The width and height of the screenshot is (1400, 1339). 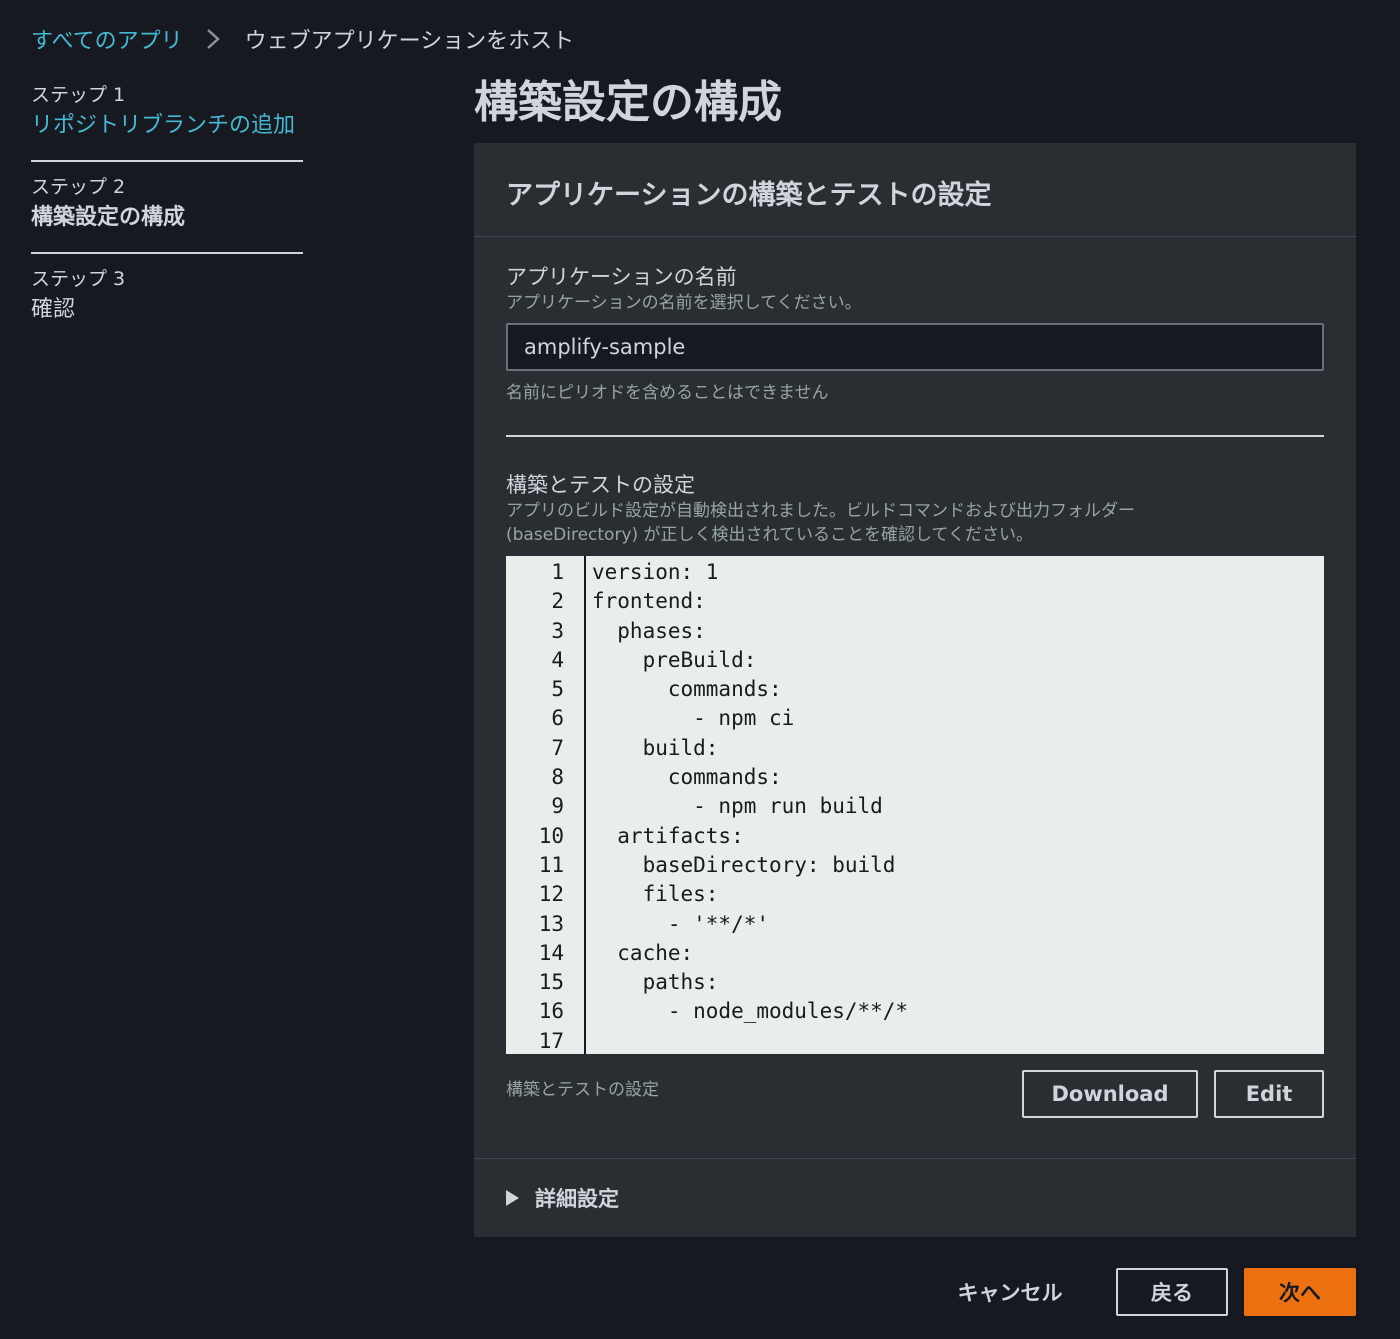 What do you see at coordinates (674, 659) in the screenshot?
I see `code-line: preBuild:` at bounding box center [674, 659].